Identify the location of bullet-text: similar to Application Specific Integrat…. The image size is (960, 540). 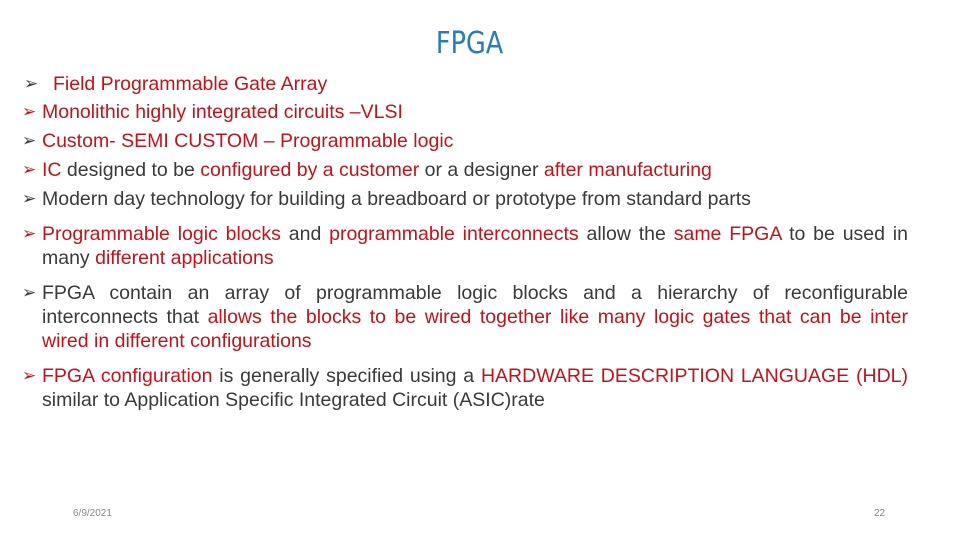
(293, 400).